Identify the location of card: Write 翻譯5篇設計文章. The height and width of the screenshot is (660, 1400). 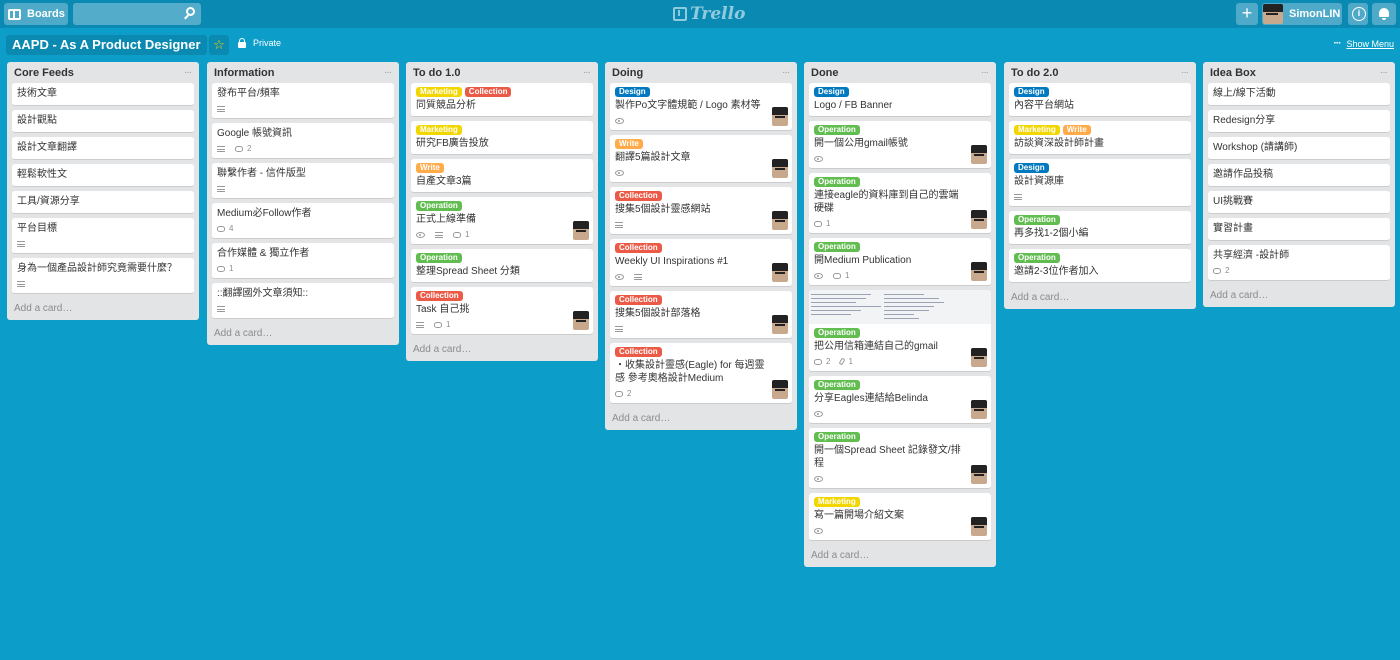
(701, 159).